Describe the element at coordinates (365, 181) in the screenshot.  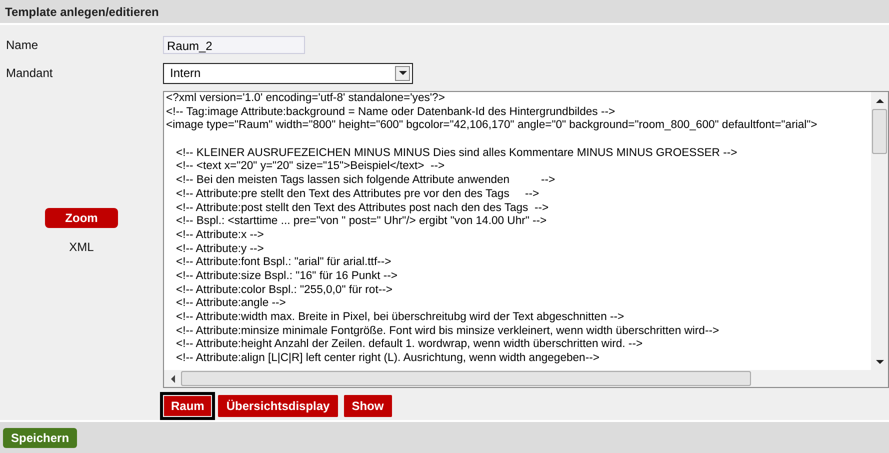
I see `code-line: <!-- Bei den meisten Tags lassen sich folgende Attribute anwenden -->` at that location.